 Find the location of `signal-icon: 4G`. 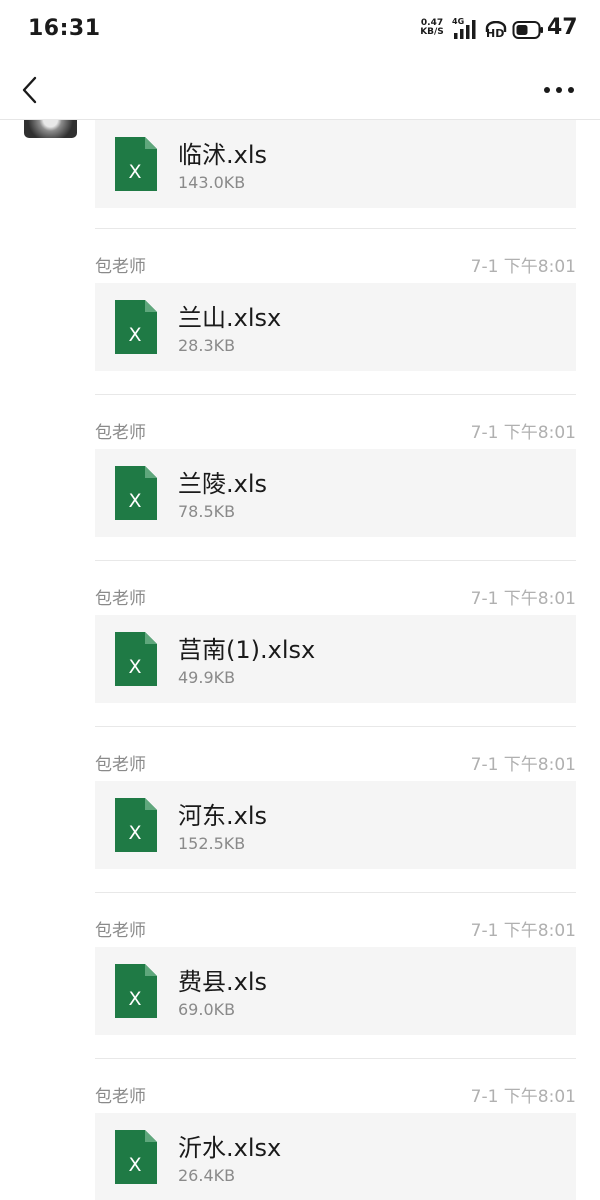

signal-icon: 4G is located at coordinates (465, 28).